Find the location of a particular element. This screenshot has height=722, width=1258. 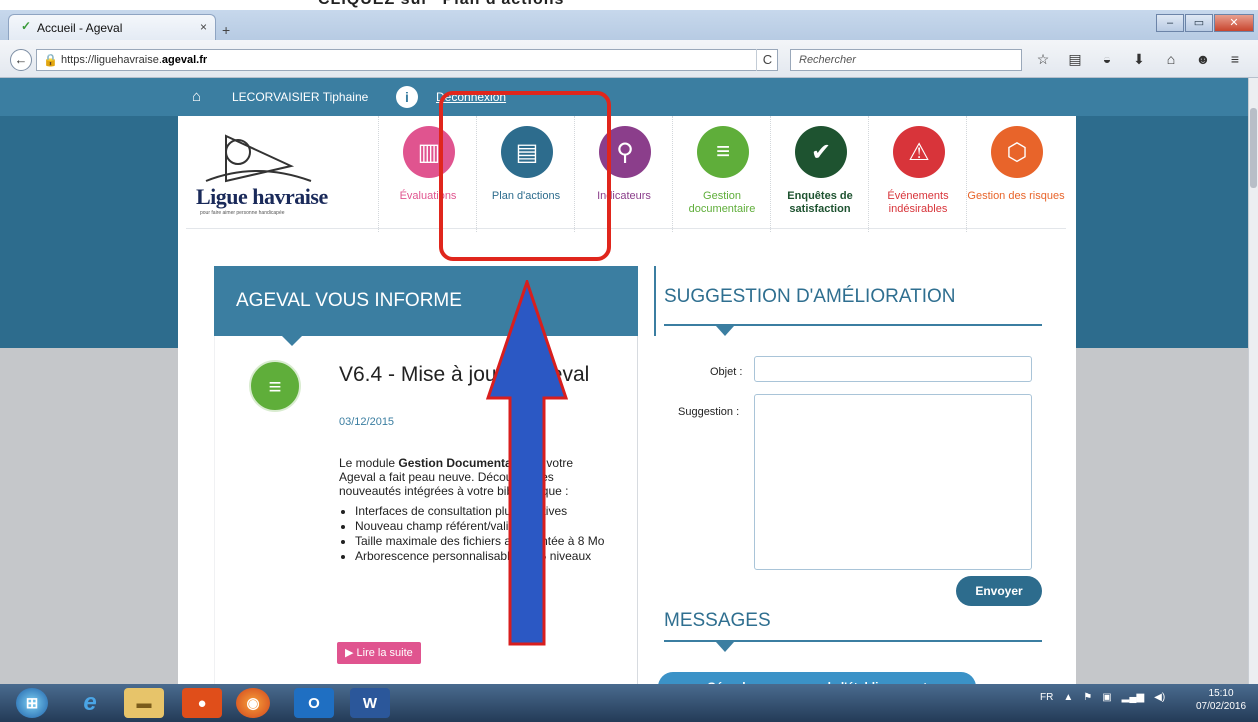

highlight-box-annotation is located at coordinates (525, 176).